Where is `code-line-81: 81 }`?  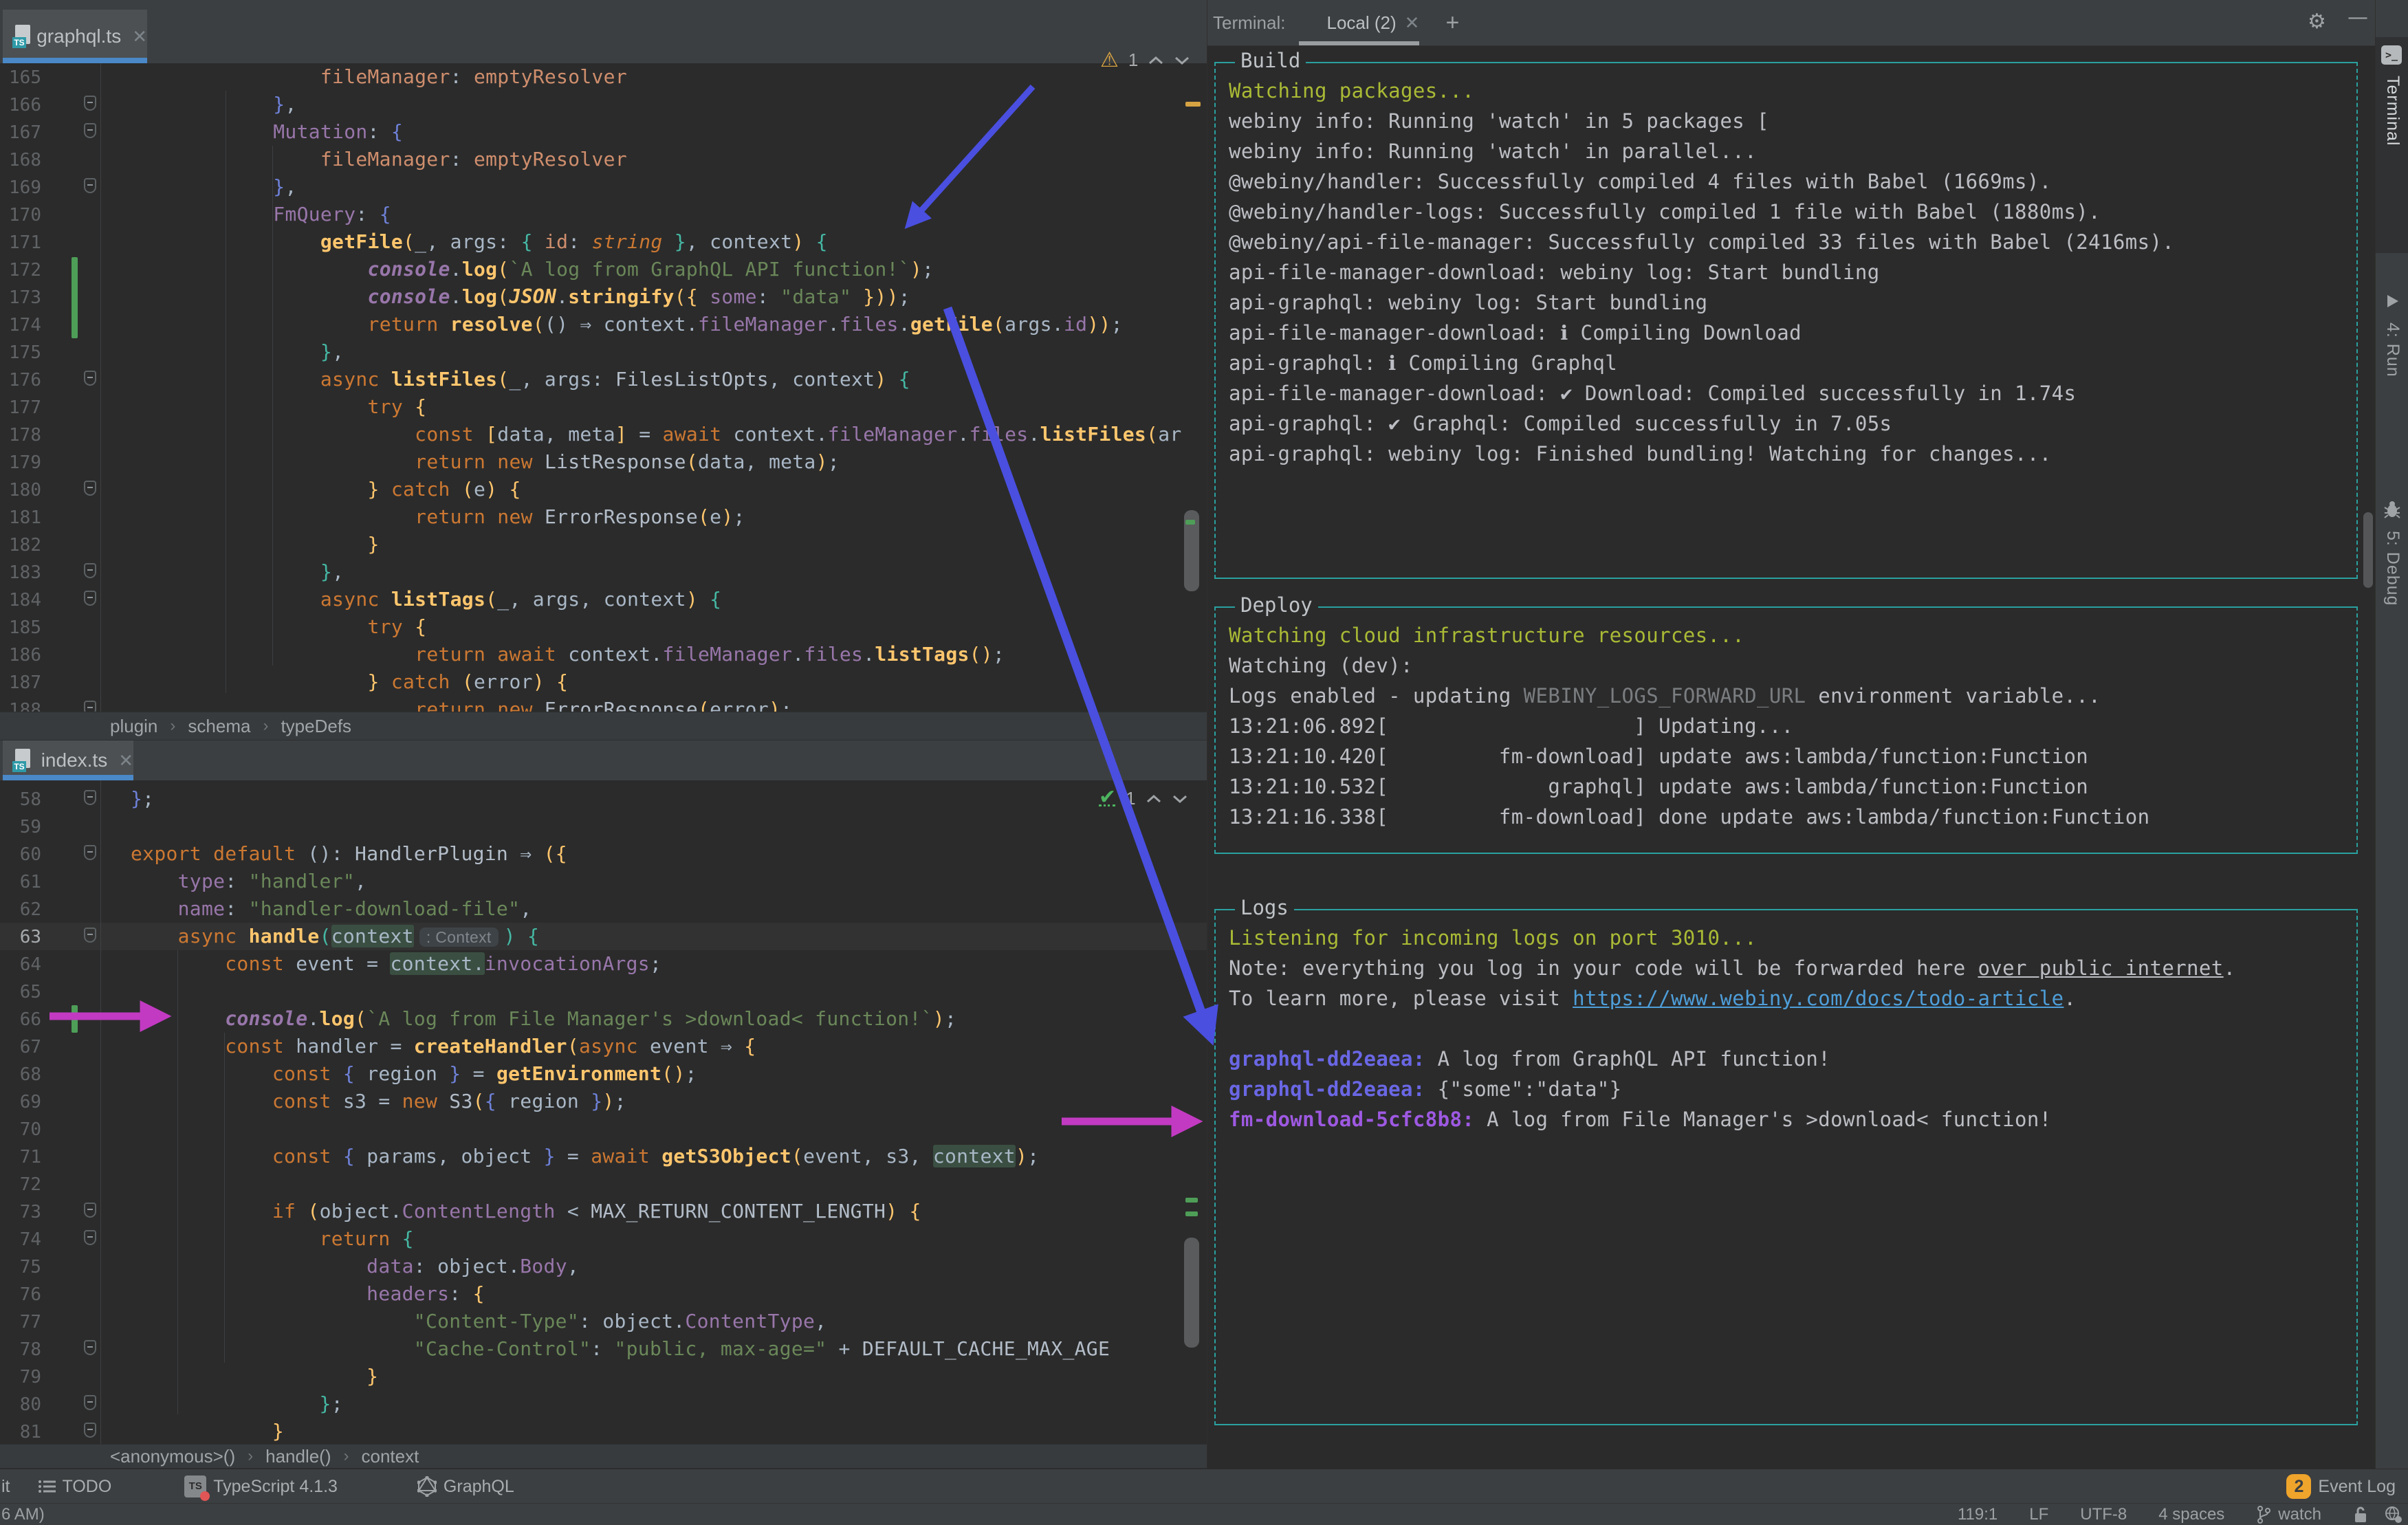
code-line-81: 81 } is located at coordinates (603, 1431).